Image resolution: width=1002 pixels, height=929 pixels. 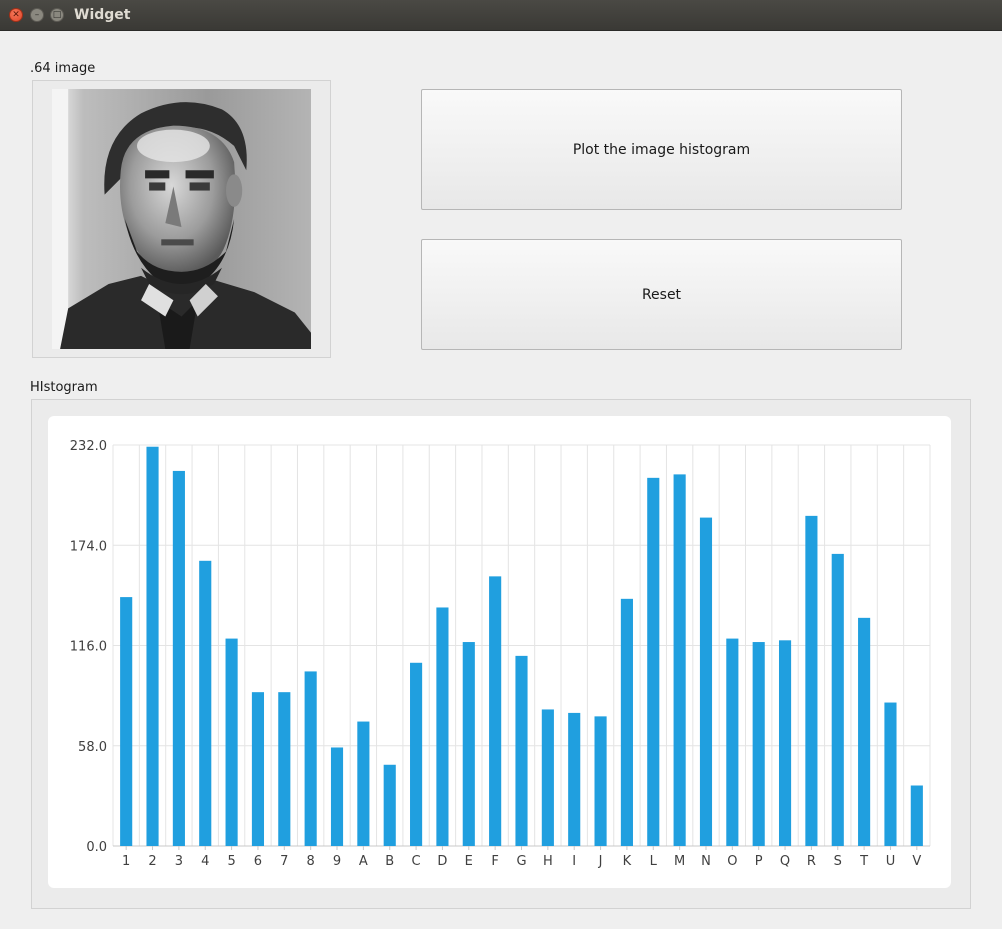 I want to click on portrait-image, so click(x=181, y=219).